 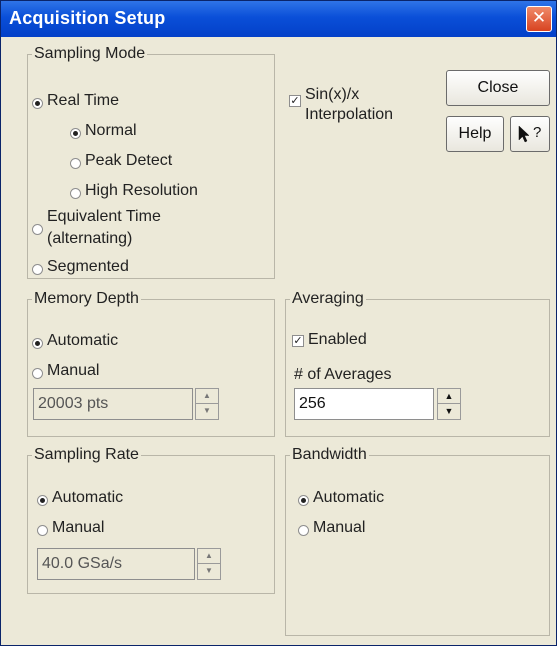 What do you see at coordinates (90, 238) in the screenshot?
I see `label-equivalent-time-line2: (alternating)` at bounding box center [90, 238].